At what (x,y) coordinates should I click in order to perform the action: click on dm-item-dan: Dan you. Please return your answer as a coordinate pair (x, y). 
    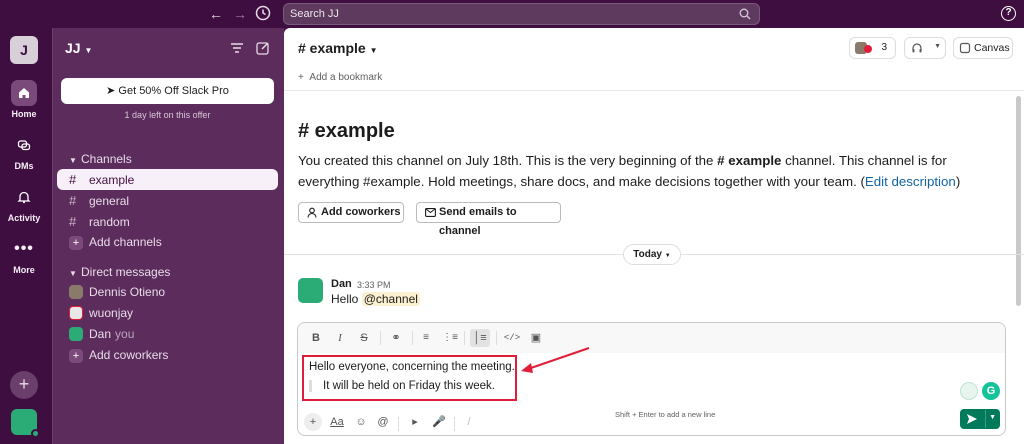
    Looking at the image, I should click on (167, 334).